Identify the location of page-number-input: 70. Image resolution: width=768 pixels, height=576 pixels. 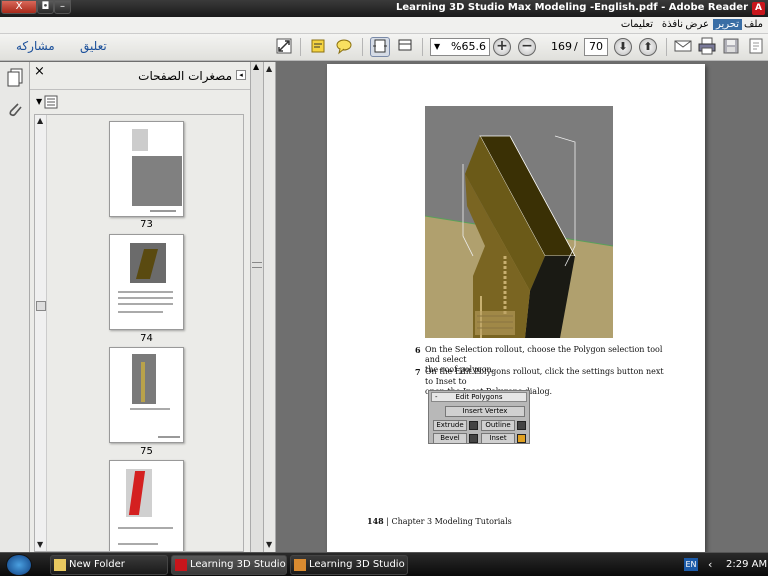
(596, 47).